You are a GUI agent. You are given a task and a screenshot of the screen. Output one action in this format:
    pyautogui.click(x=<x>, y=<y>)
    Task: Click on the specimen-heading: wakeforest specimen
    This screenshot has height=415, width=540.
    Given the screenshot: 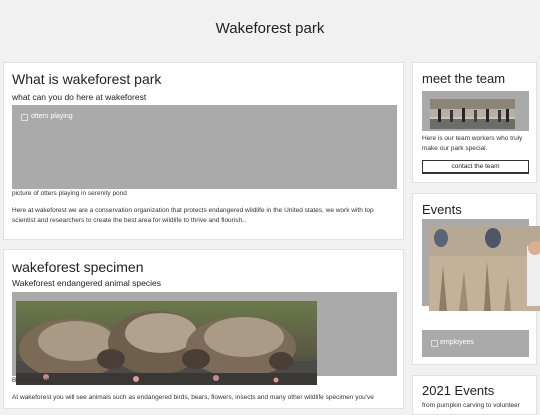 What is the action you would take?
    pyautogui.click(x=78, y=267)
    